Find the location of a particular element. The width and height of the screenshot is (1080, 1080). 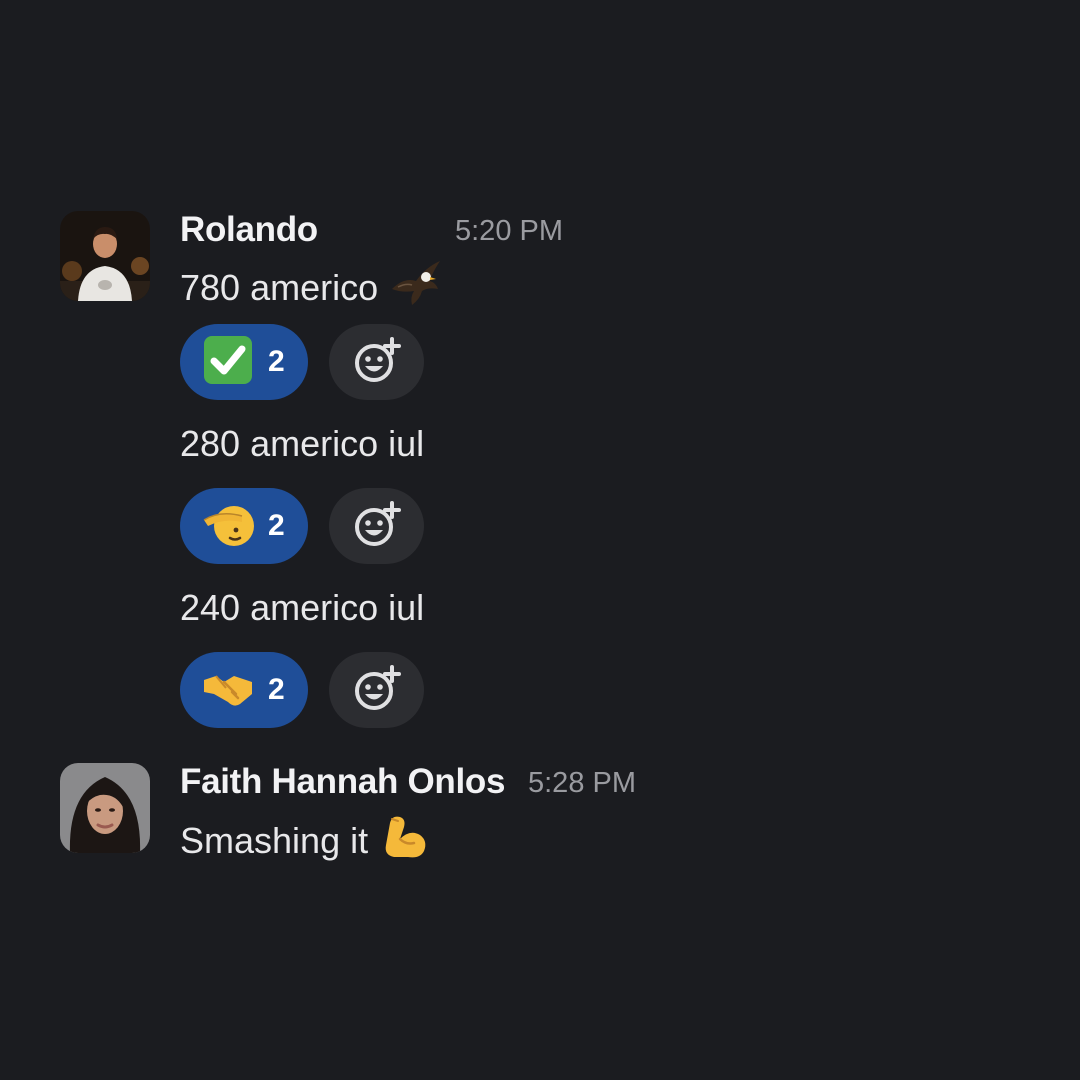

eagle-icon is located at coordinates (416, 287).